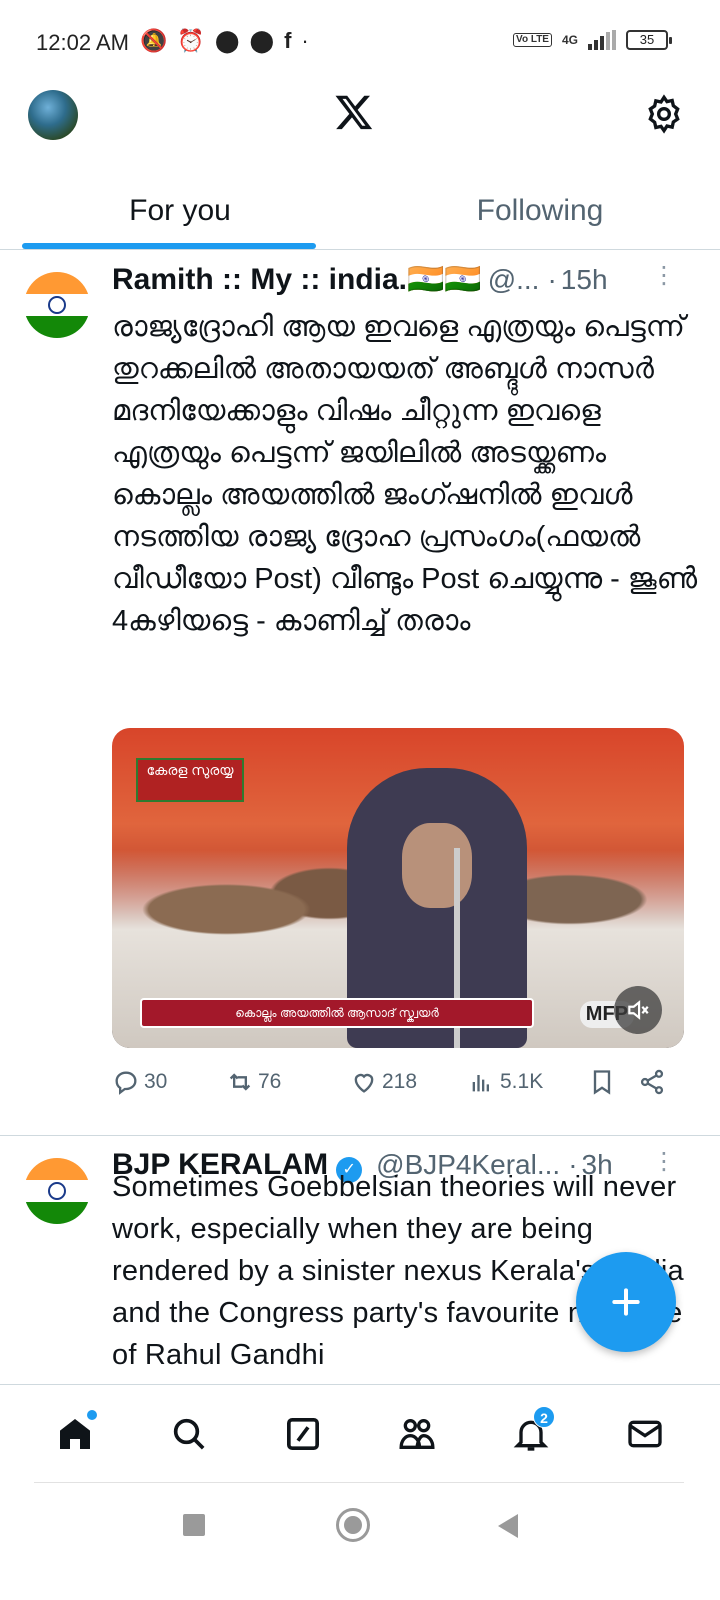 The width and height of the screenshot is (720, 1600). Describe the element at coordinates (360, 42) in the screenshot. I see `status-bar: 12:02 AM 🔕 ⏰ ⬤ ⬤ f · Vo LTE 4G 35` at that location.